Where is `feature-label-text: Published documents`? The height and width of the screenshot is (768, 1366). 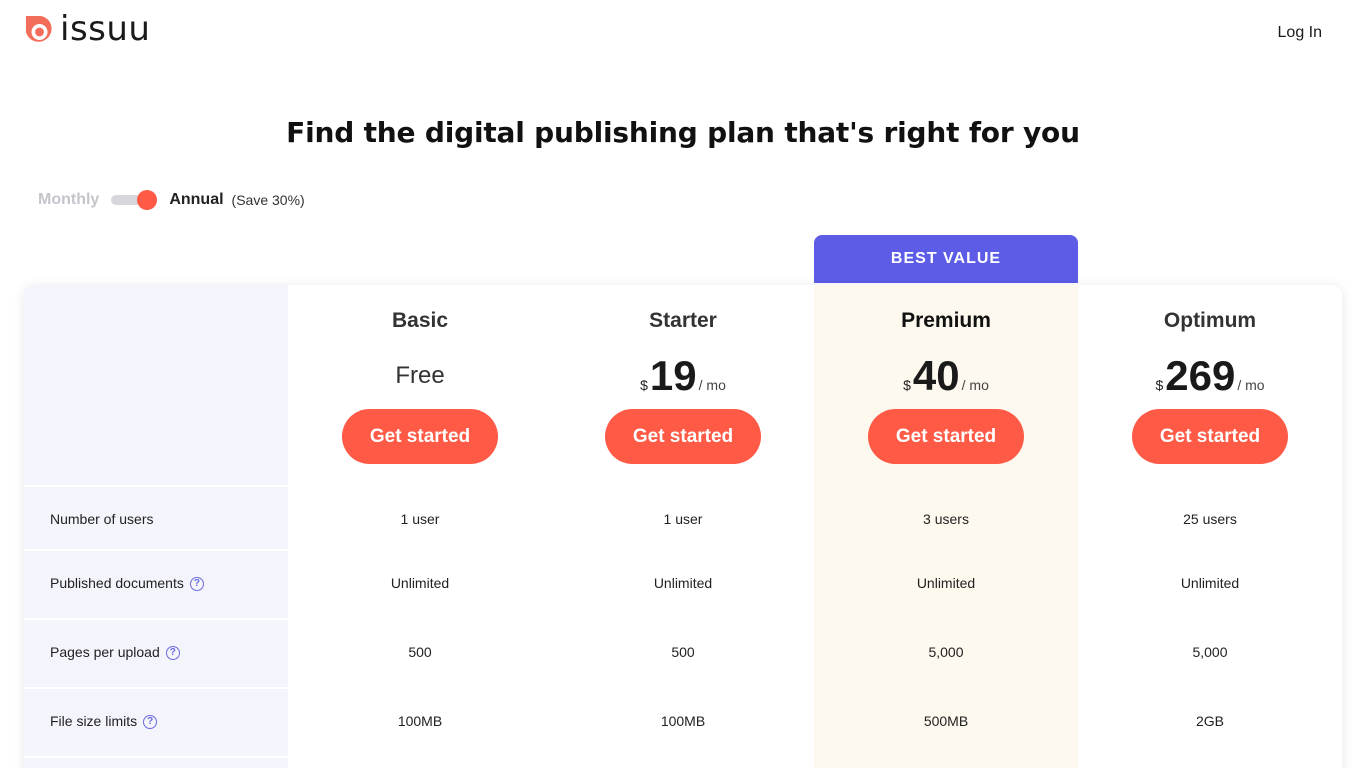 feature-label-text: Published documents is located at coordinates (117, 583).